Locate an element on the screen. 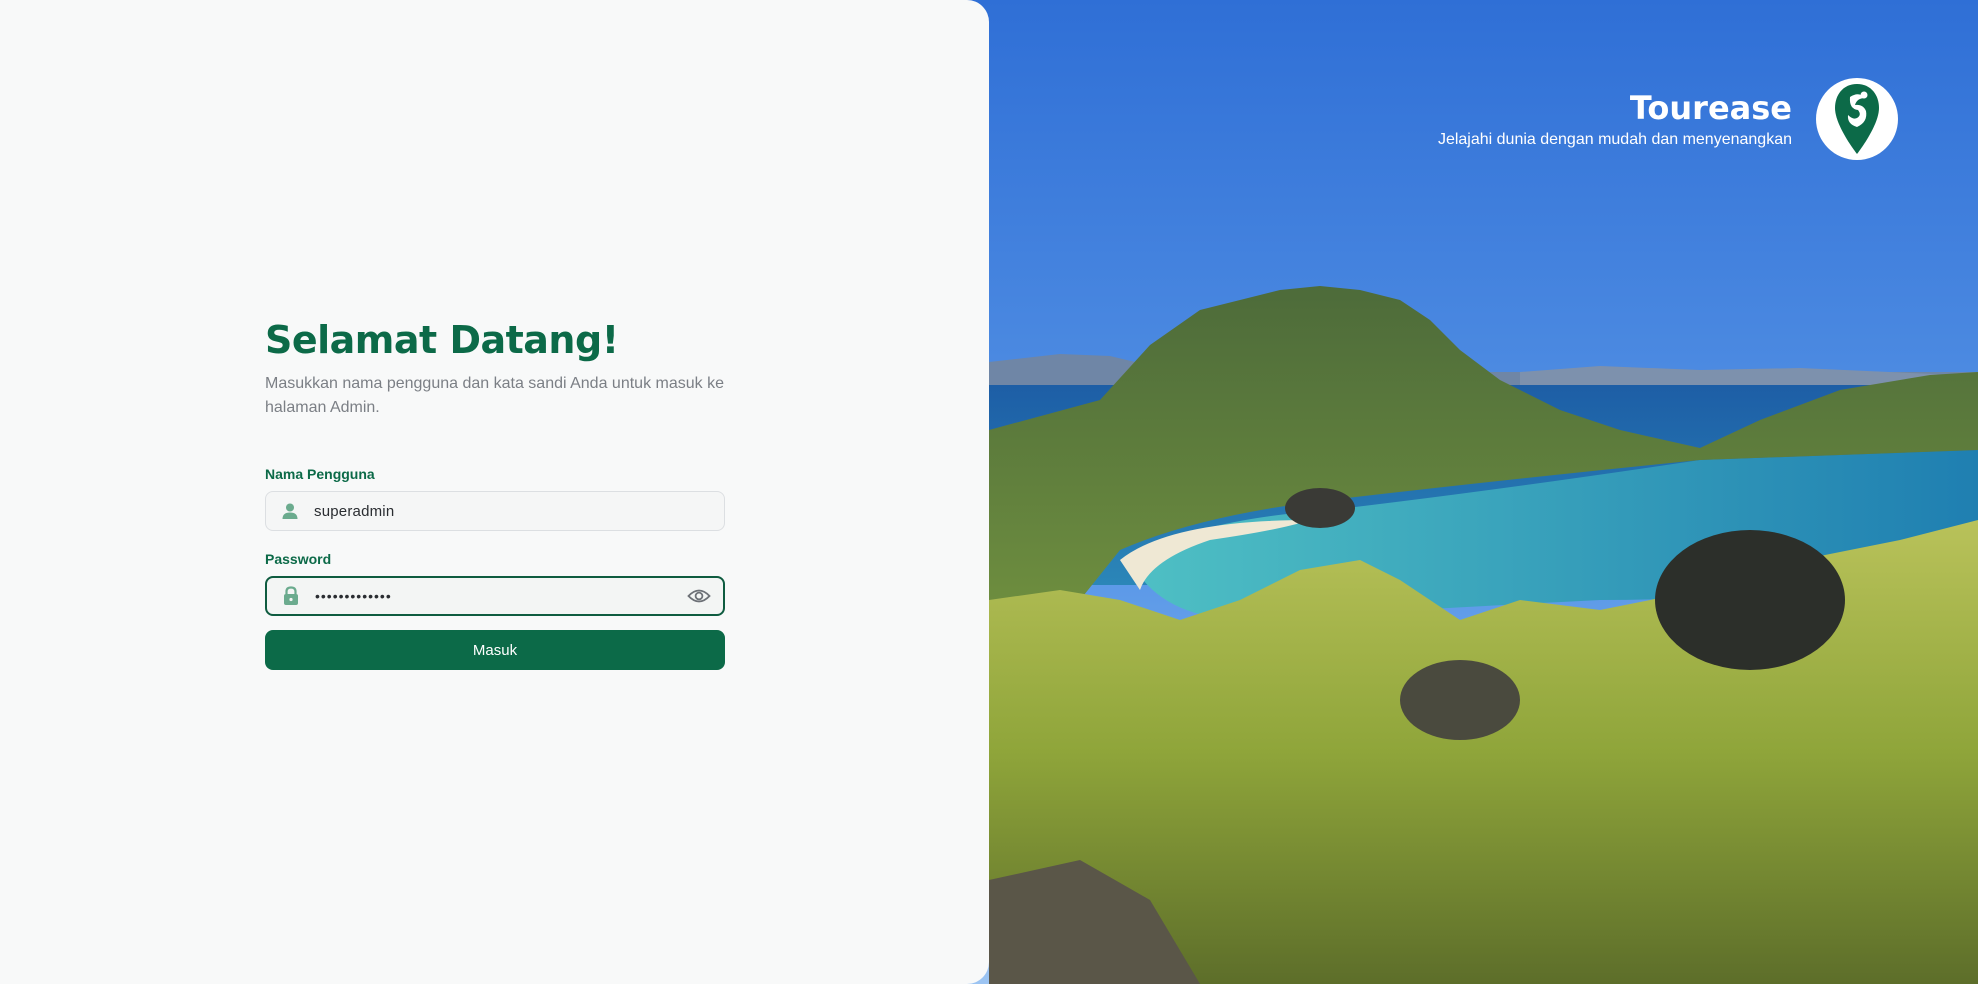 The width and height of the screenshot is (1978, 984). username-field is located at coordinates (495, 511).